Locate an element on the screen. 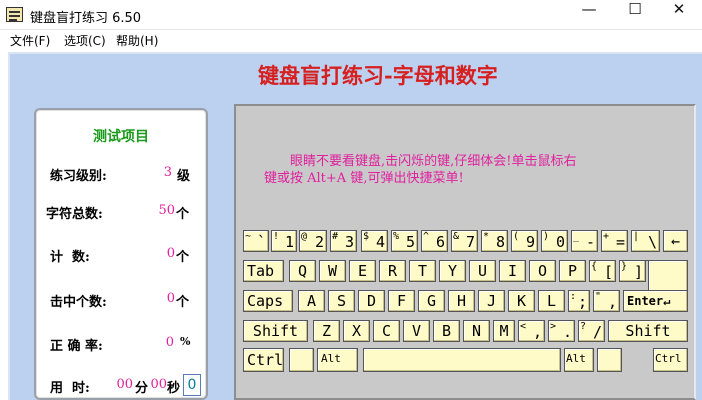 The width and height of the screenshot is (702, 400). menu-file: 文件(F) is located at coordinates (30, 40).